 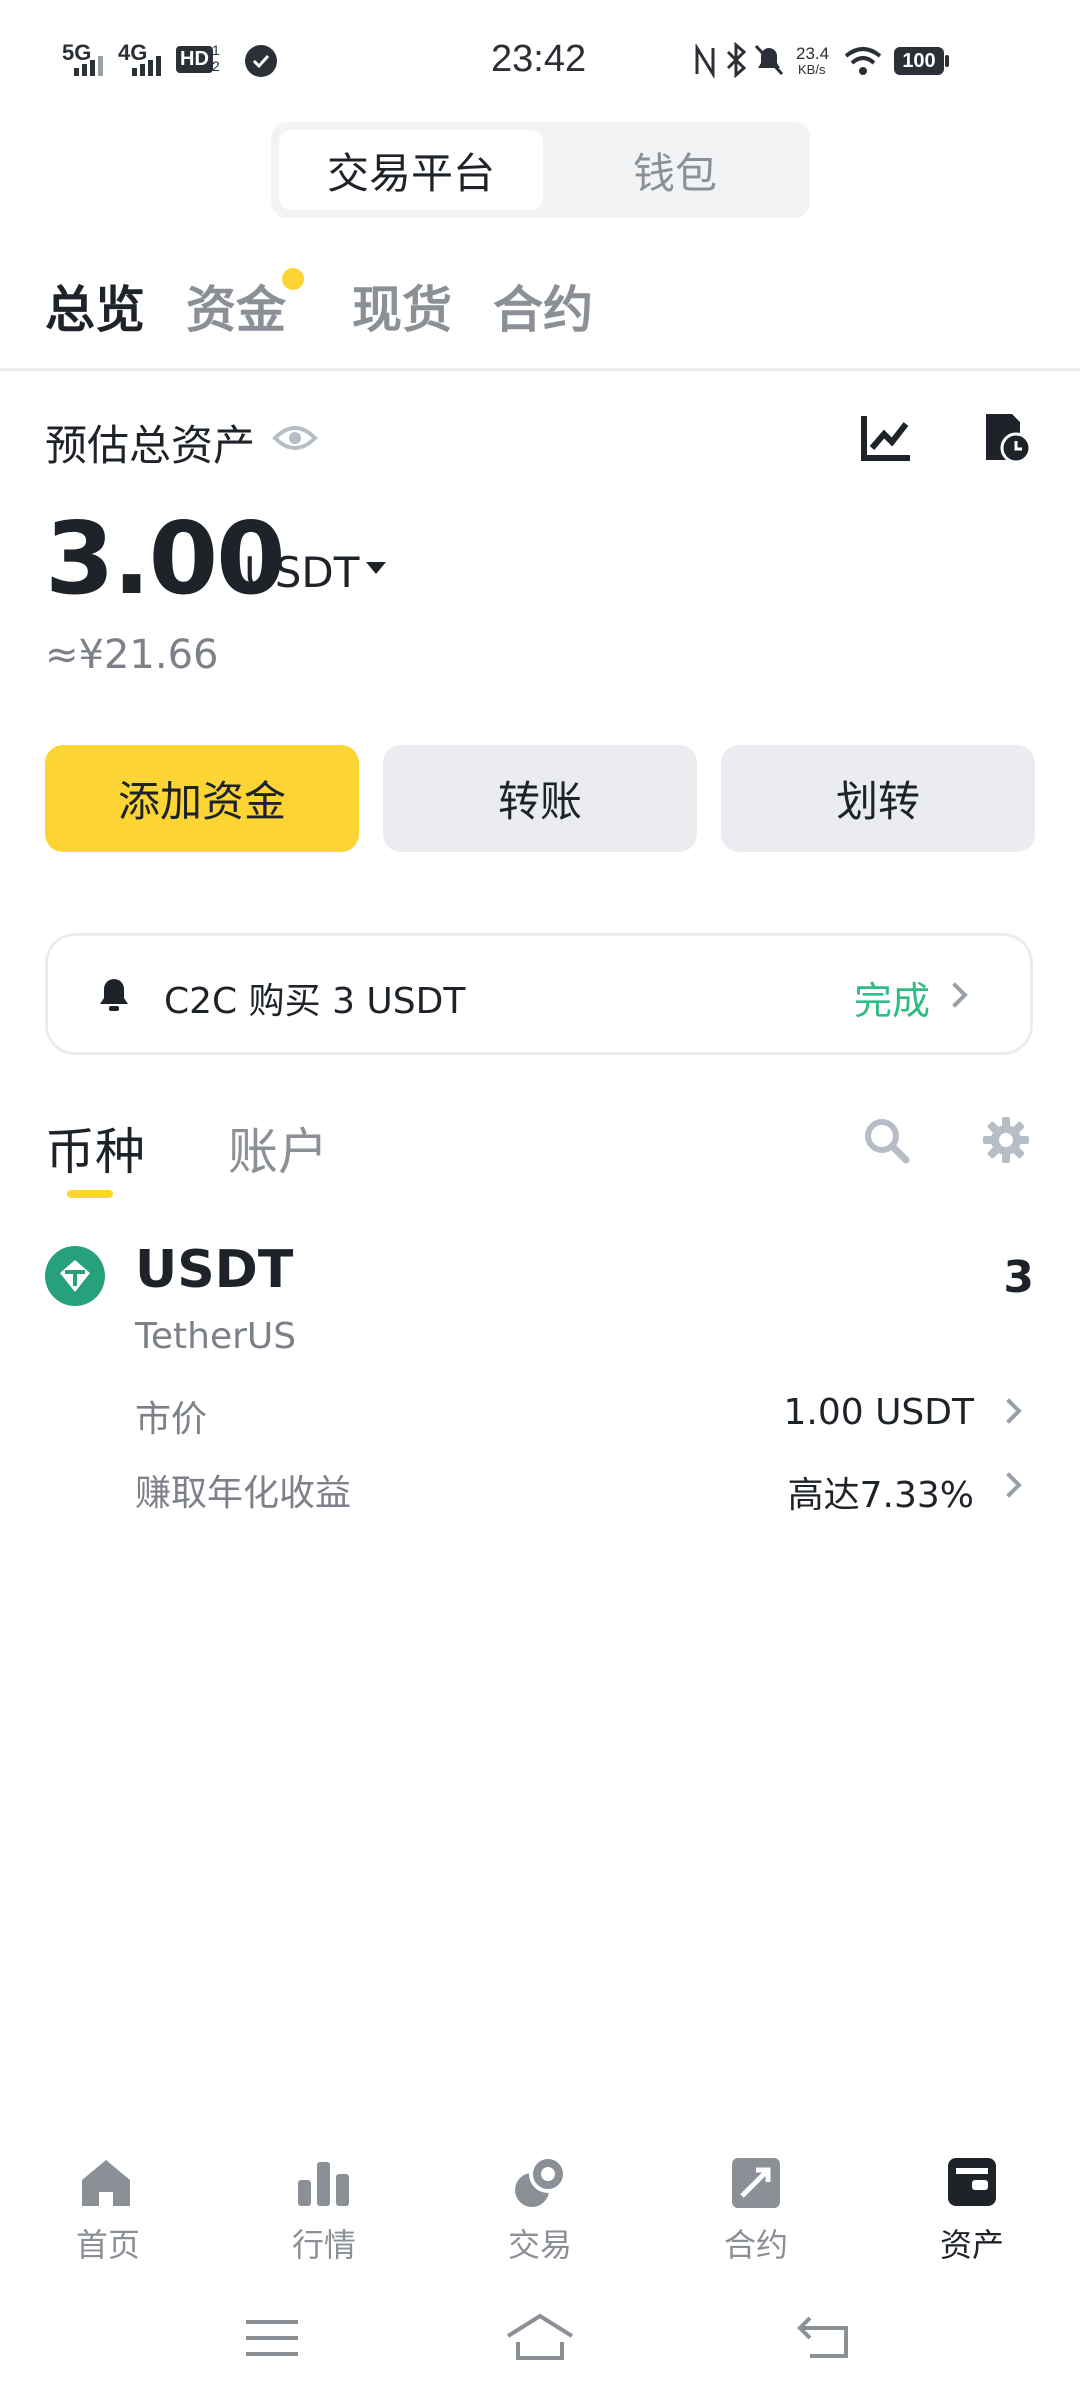 I want to click on nav-futures-label: 合约, so click(x=755, y=2245).